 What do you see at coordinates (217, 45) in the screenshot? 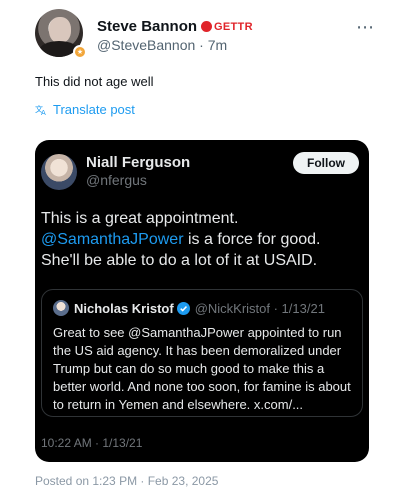
I see `post-age: 7m` at bounding box center [217, 45].